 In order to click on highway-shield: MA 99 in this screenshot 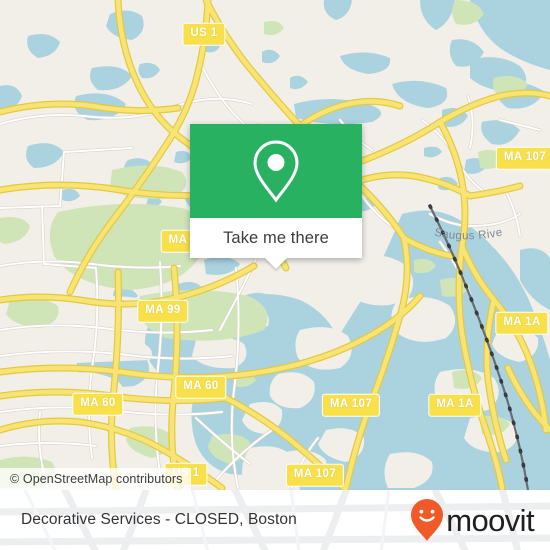, I will do `click(163, 311)`.